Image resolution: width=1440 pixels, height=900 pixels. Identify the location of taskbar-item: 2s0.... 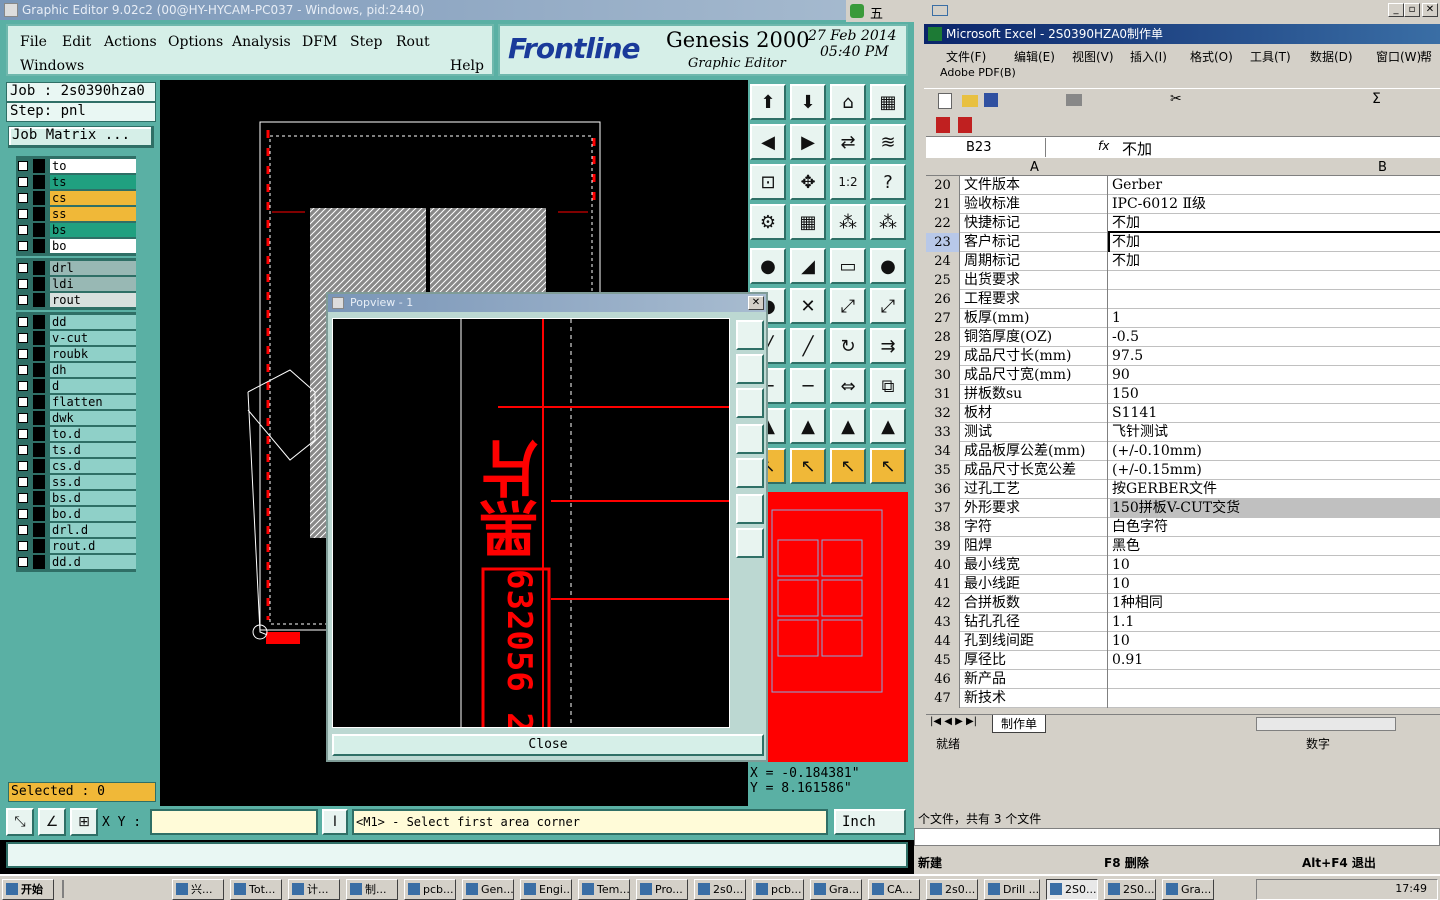
(952, 889).